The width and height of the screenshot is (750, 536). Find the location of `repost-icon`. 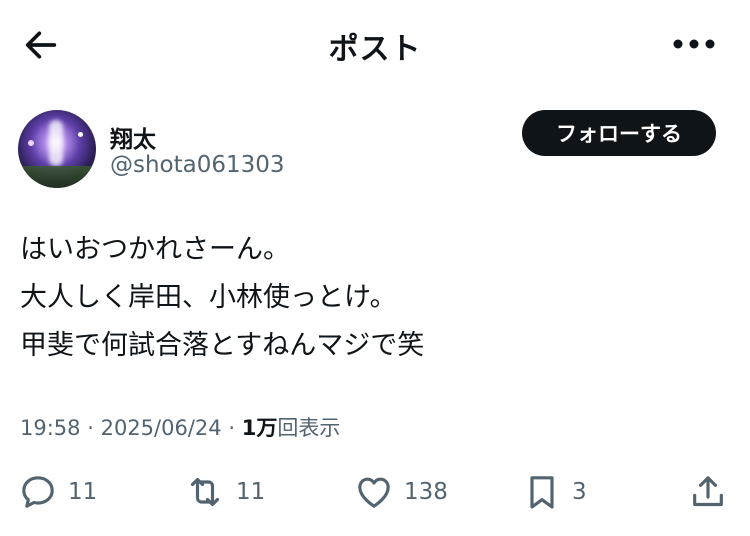

repost-icon is located at coordinates (205, 492).